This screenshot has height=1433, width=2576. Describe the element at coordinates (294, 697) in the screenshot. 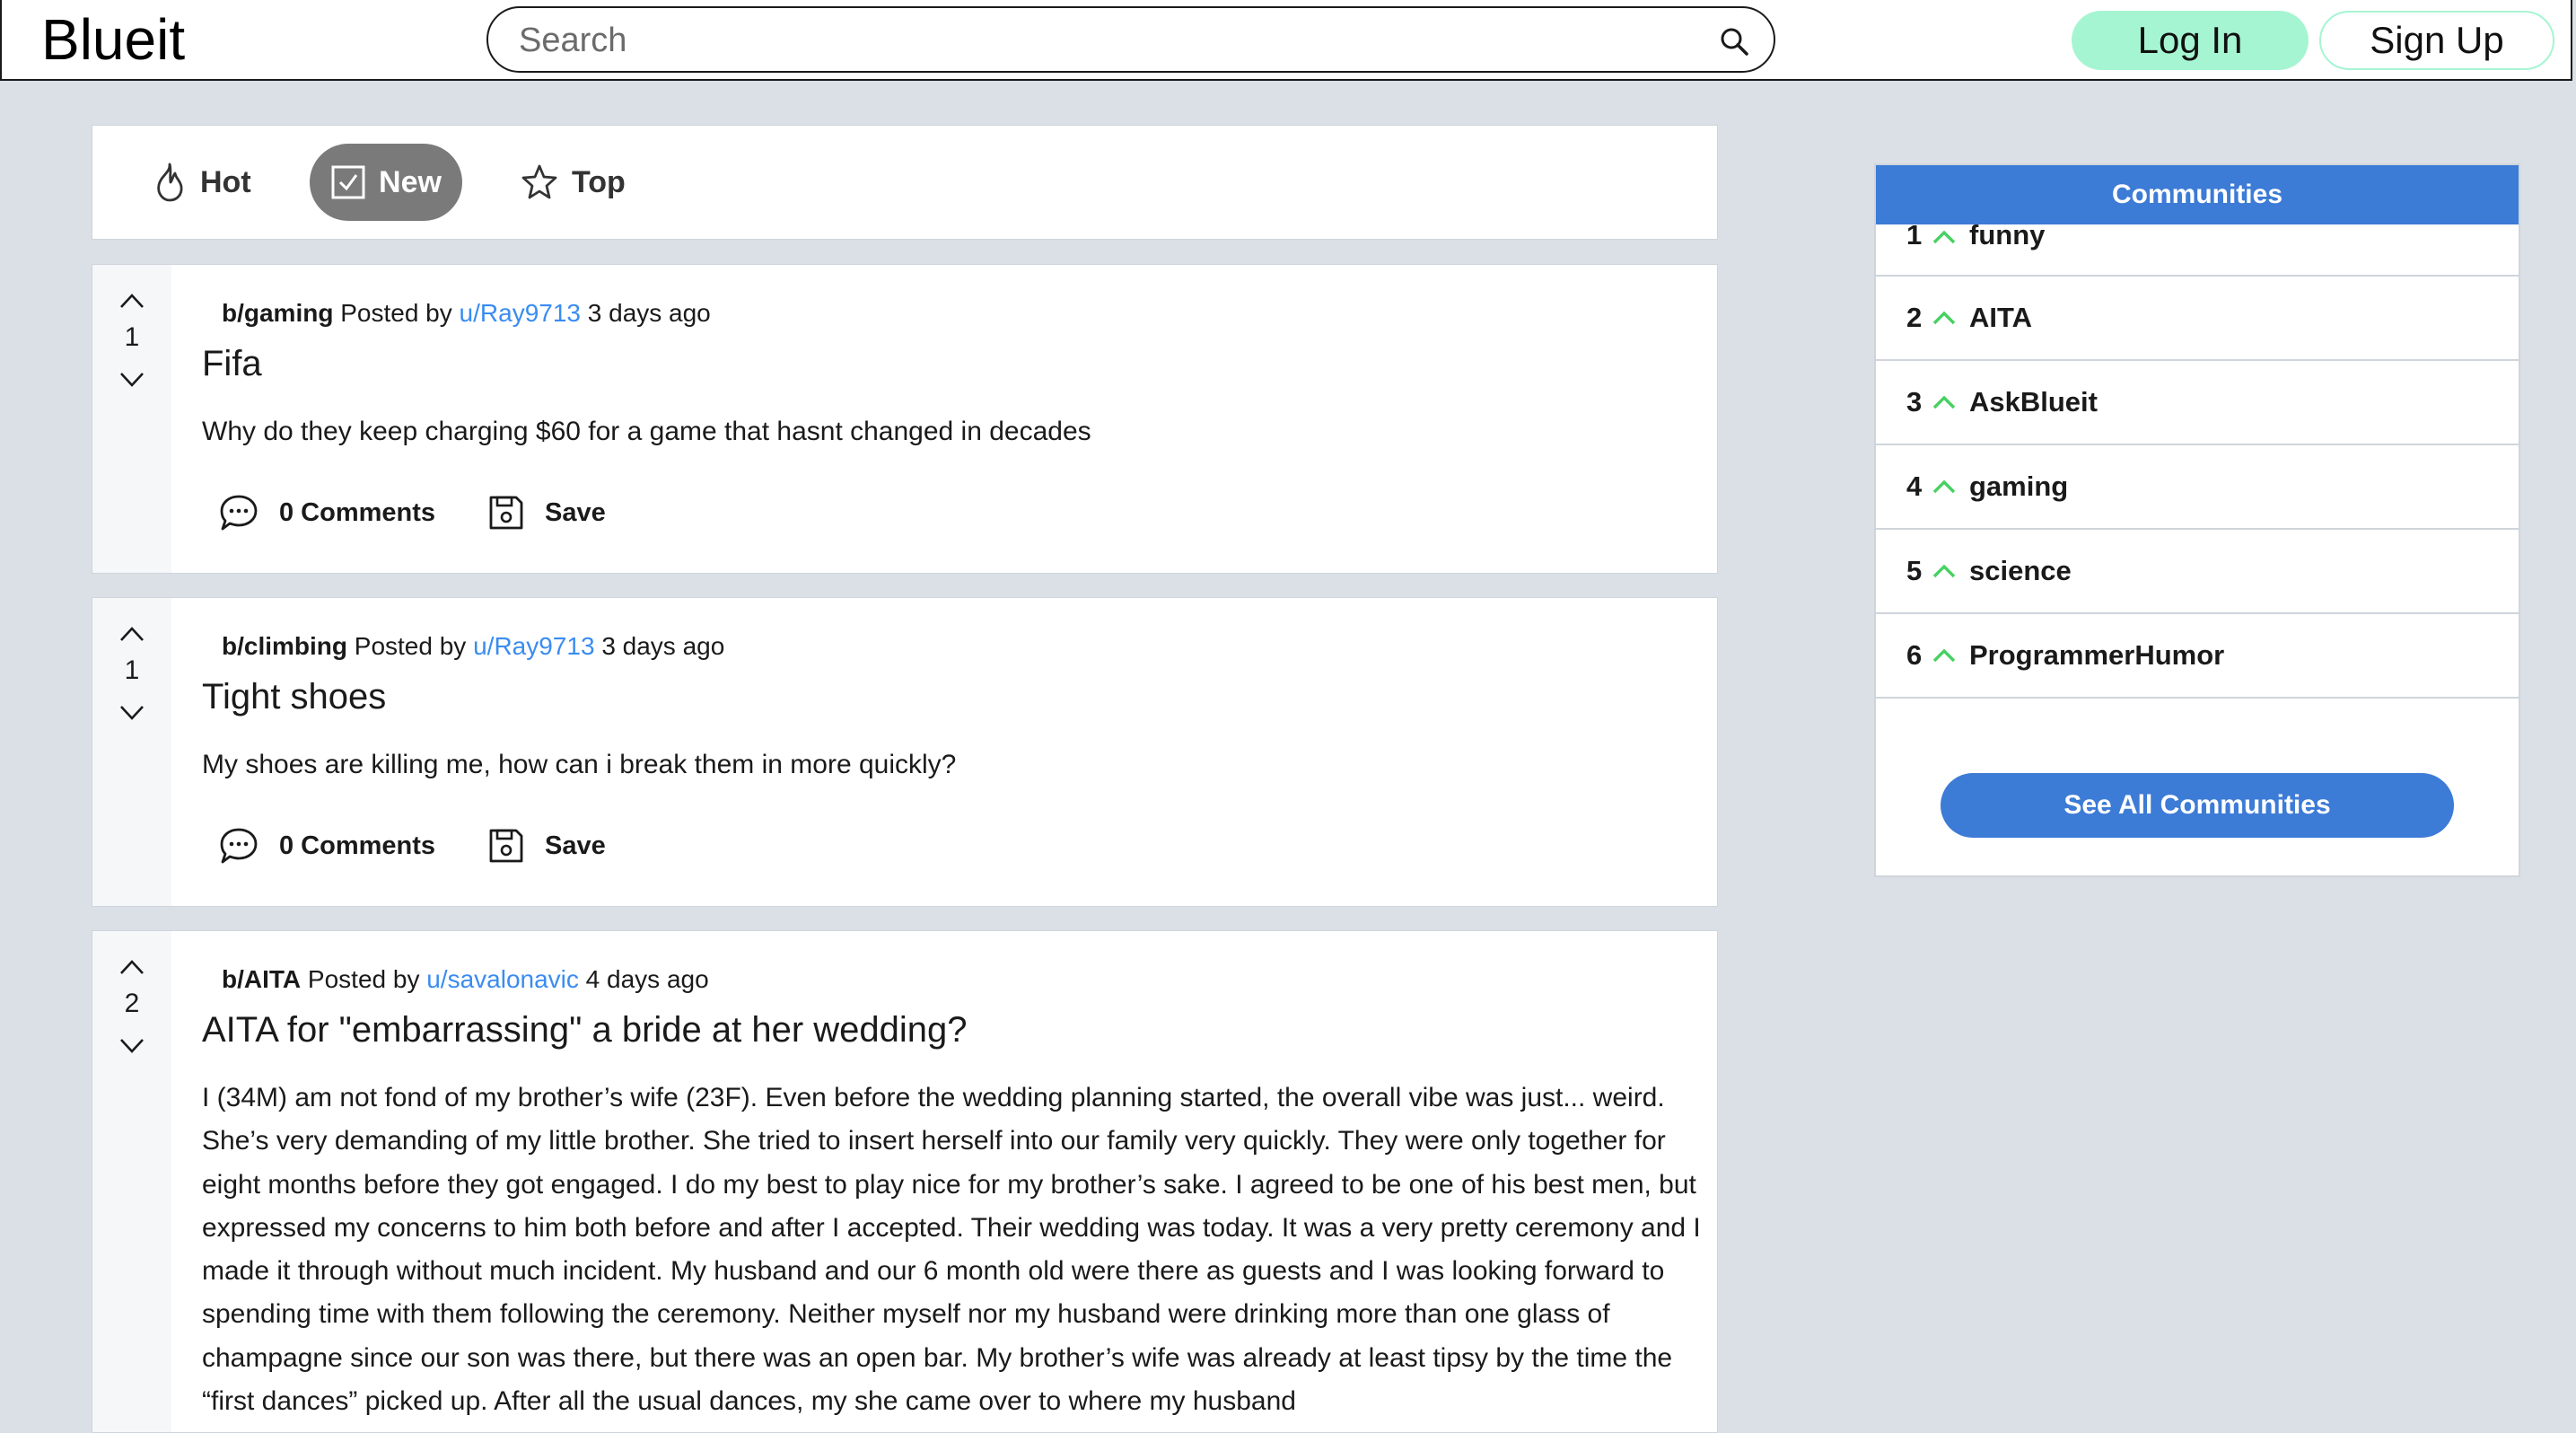

I see `post-title: Tight shoes` at that location.